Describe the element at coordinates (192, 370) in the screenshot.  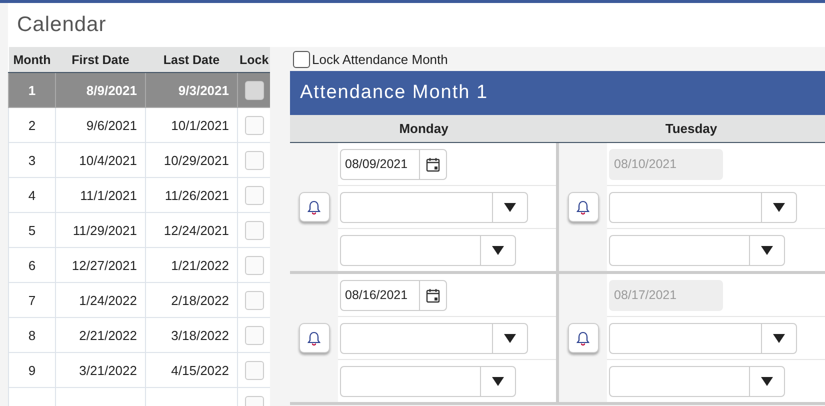
I see `table-cell: 4/15/2022` at that location.